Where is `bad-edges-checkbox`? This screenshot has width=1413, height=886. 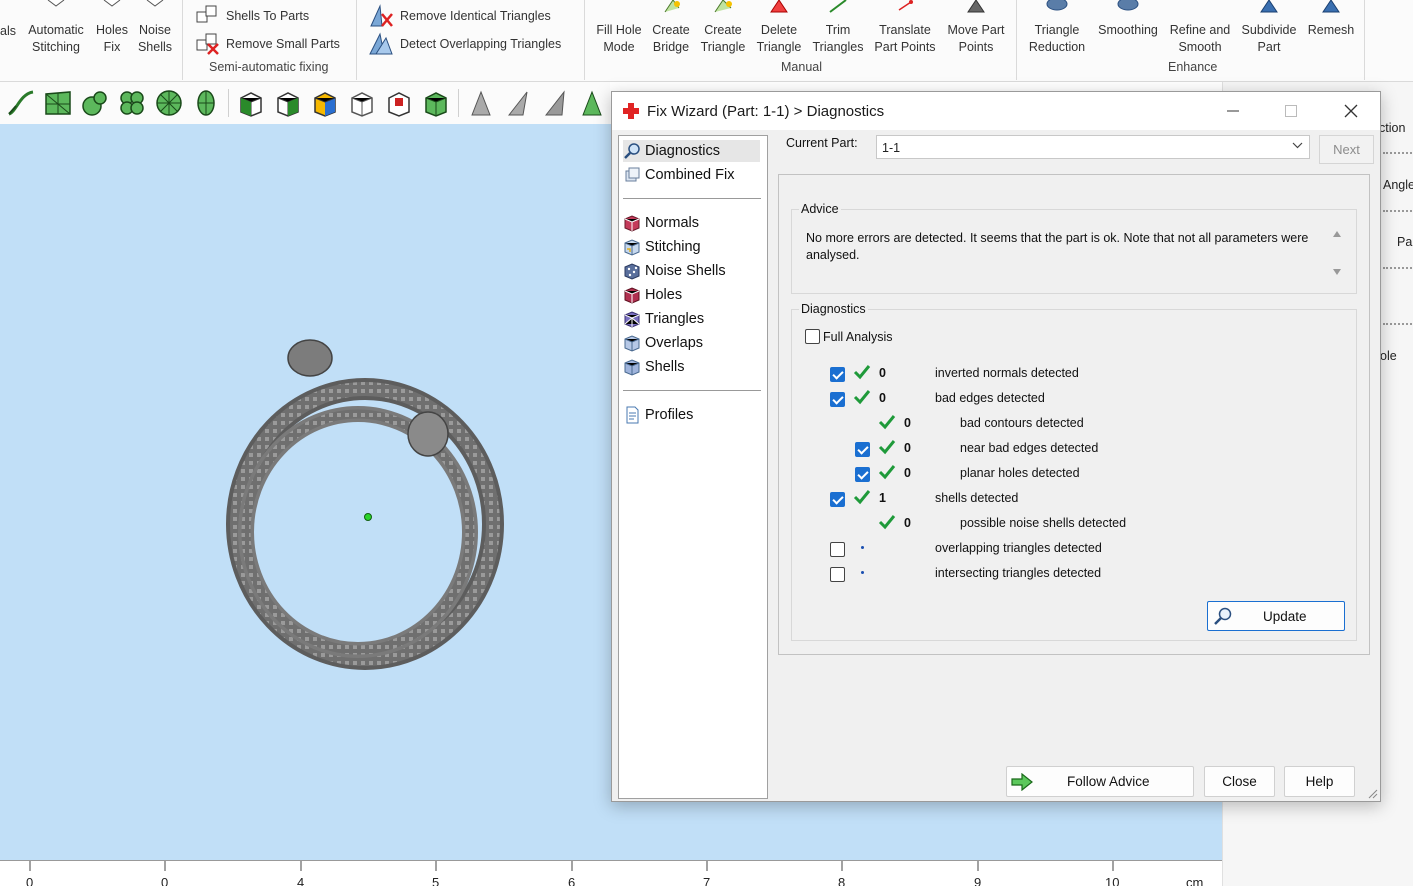 bad-edges-checkbox is located at coordinates (837, 399).